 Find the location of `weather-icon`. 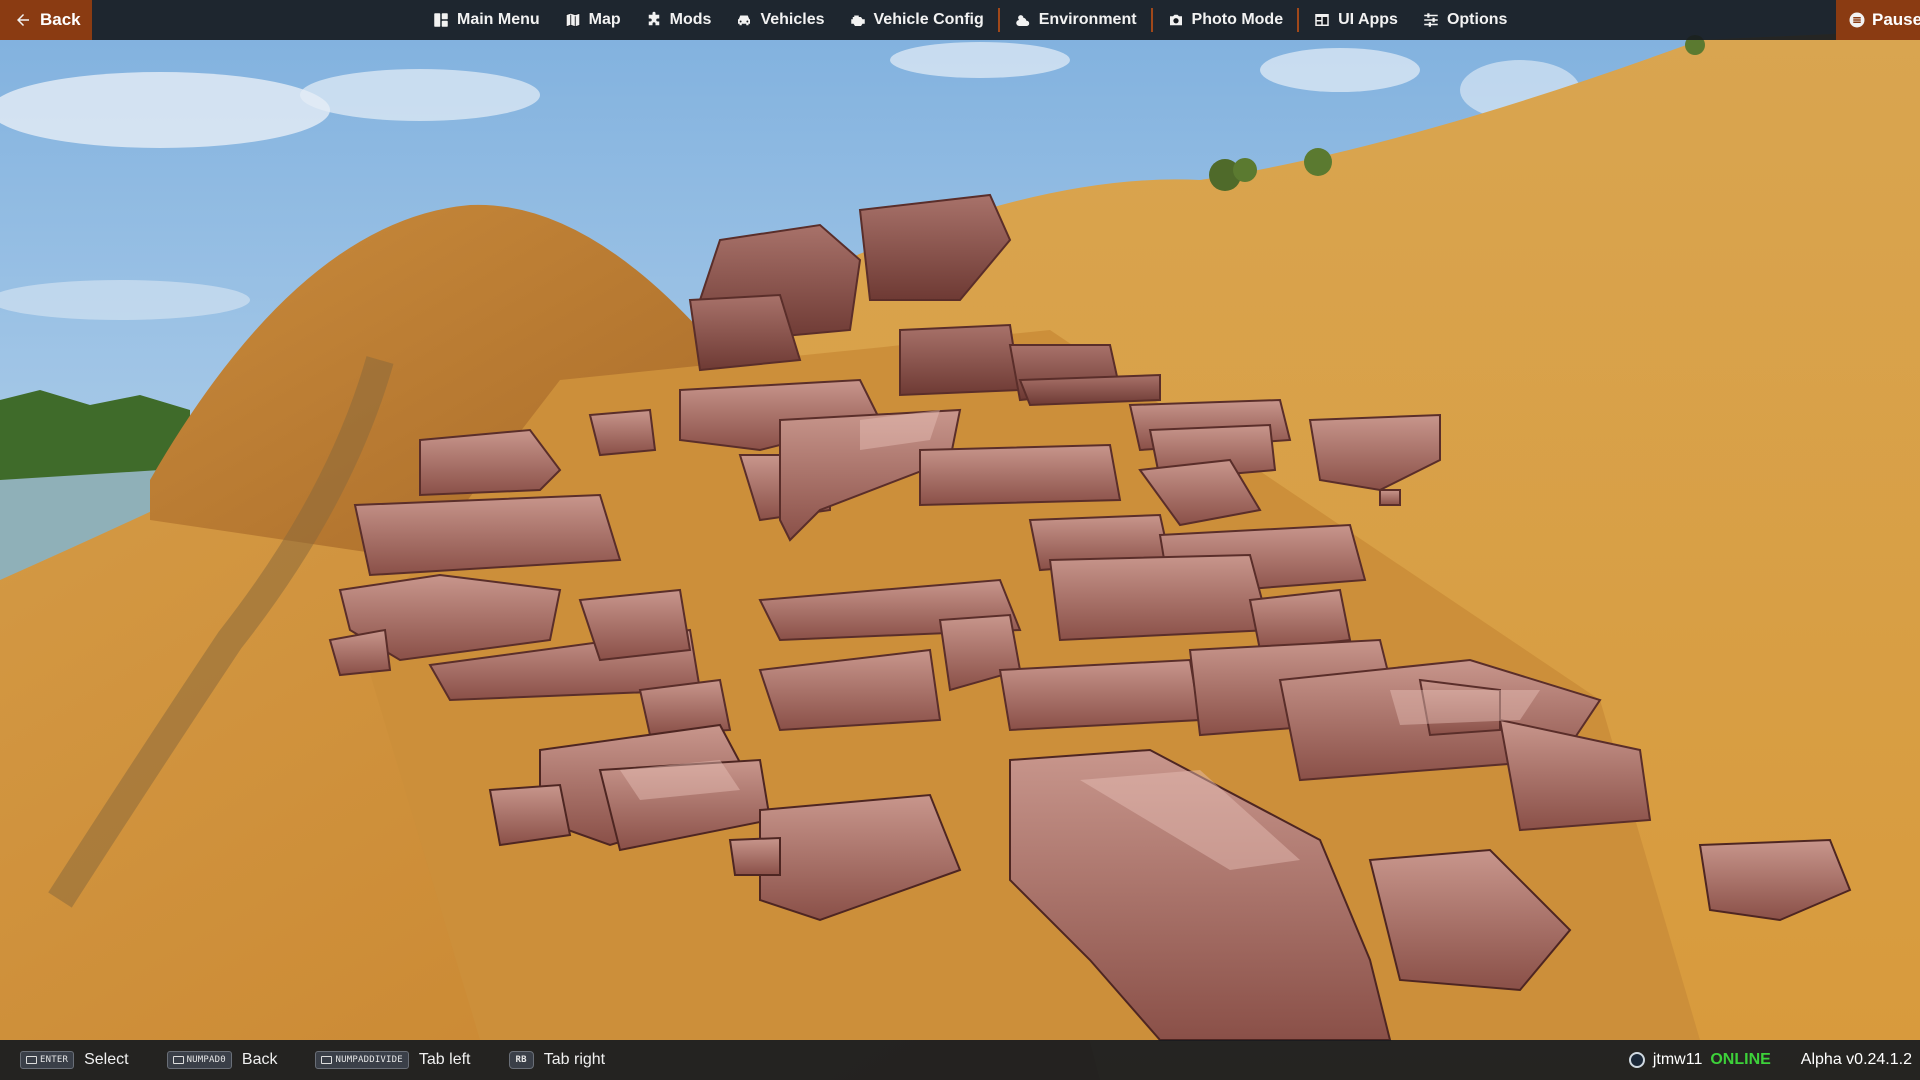

weather-icon is located at coordinates (1023, 20).